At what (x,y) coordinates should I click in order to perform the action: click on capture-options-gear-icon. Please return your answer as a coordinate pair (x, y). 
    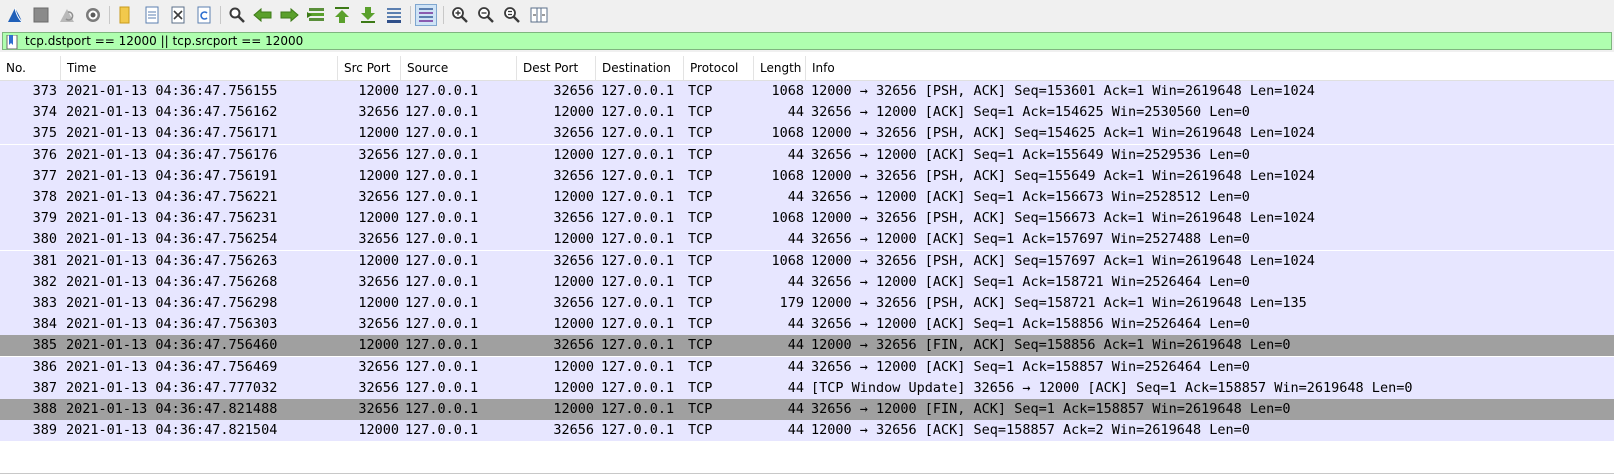
    Looking at the image, I should click on (93, 15).